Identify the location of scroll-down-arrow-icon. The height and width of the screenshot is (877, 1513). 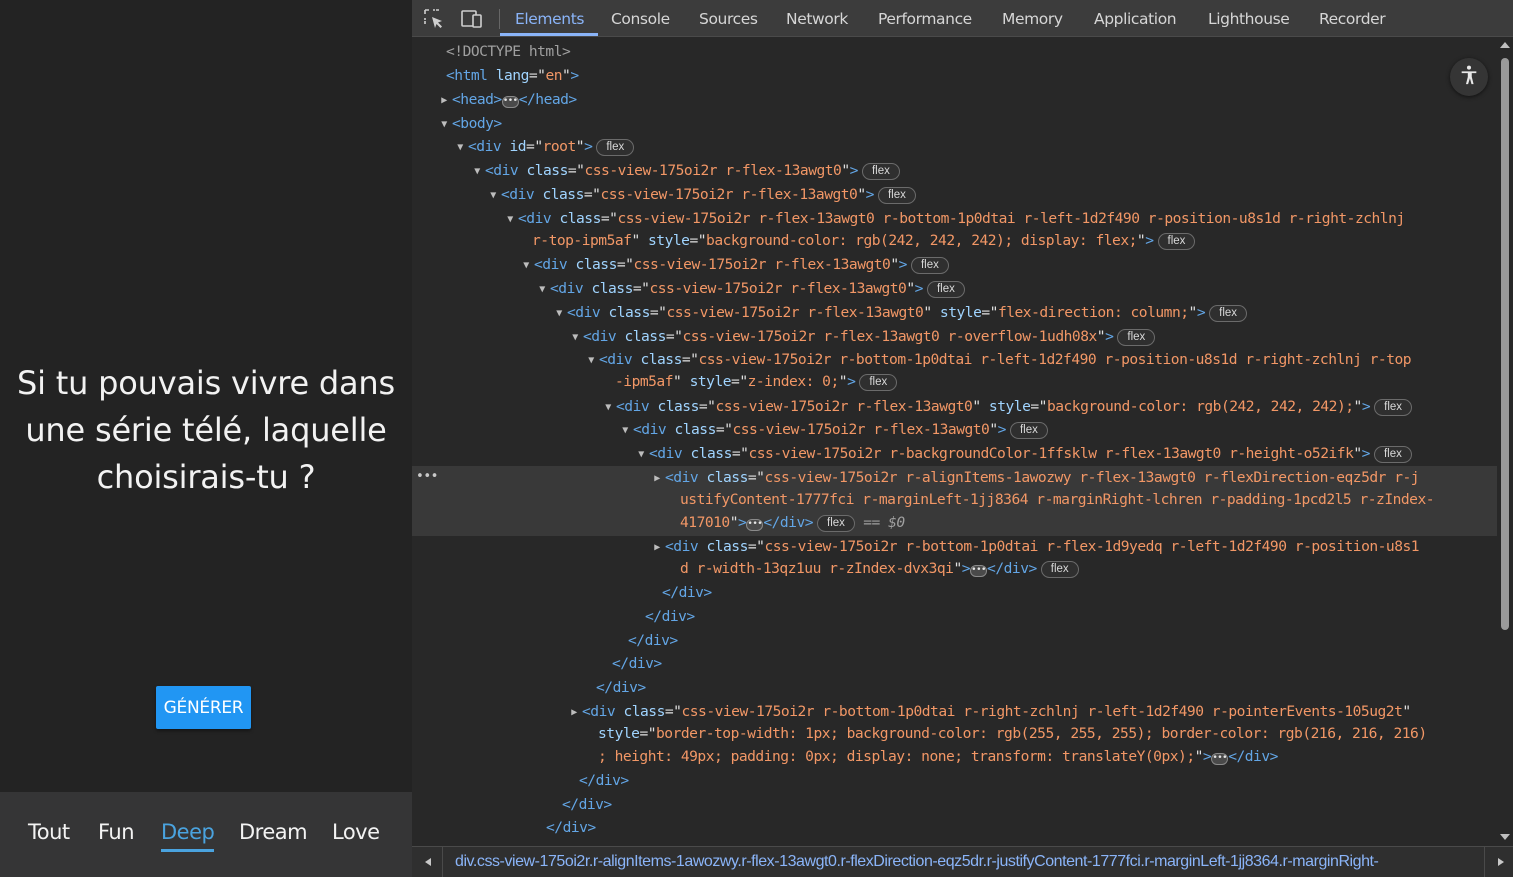
(1505, 837).